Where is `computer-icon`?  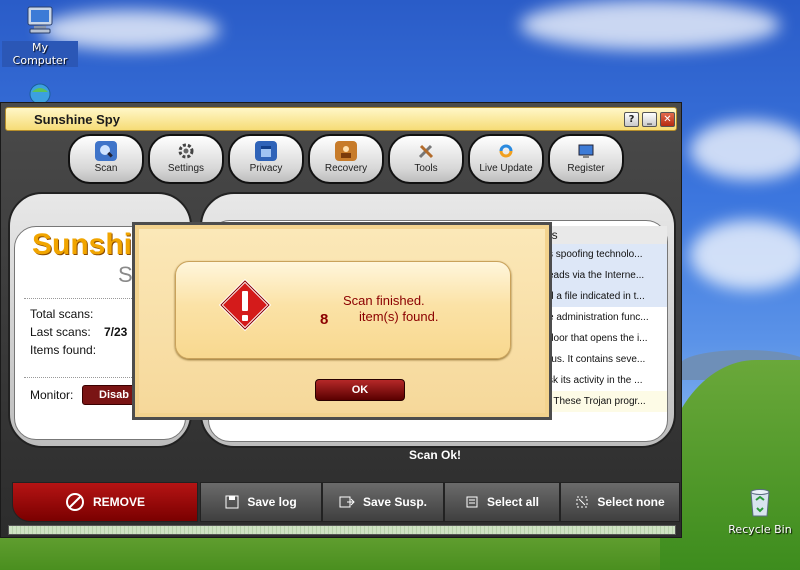 computer-icon is located at coordinates (40, 20).